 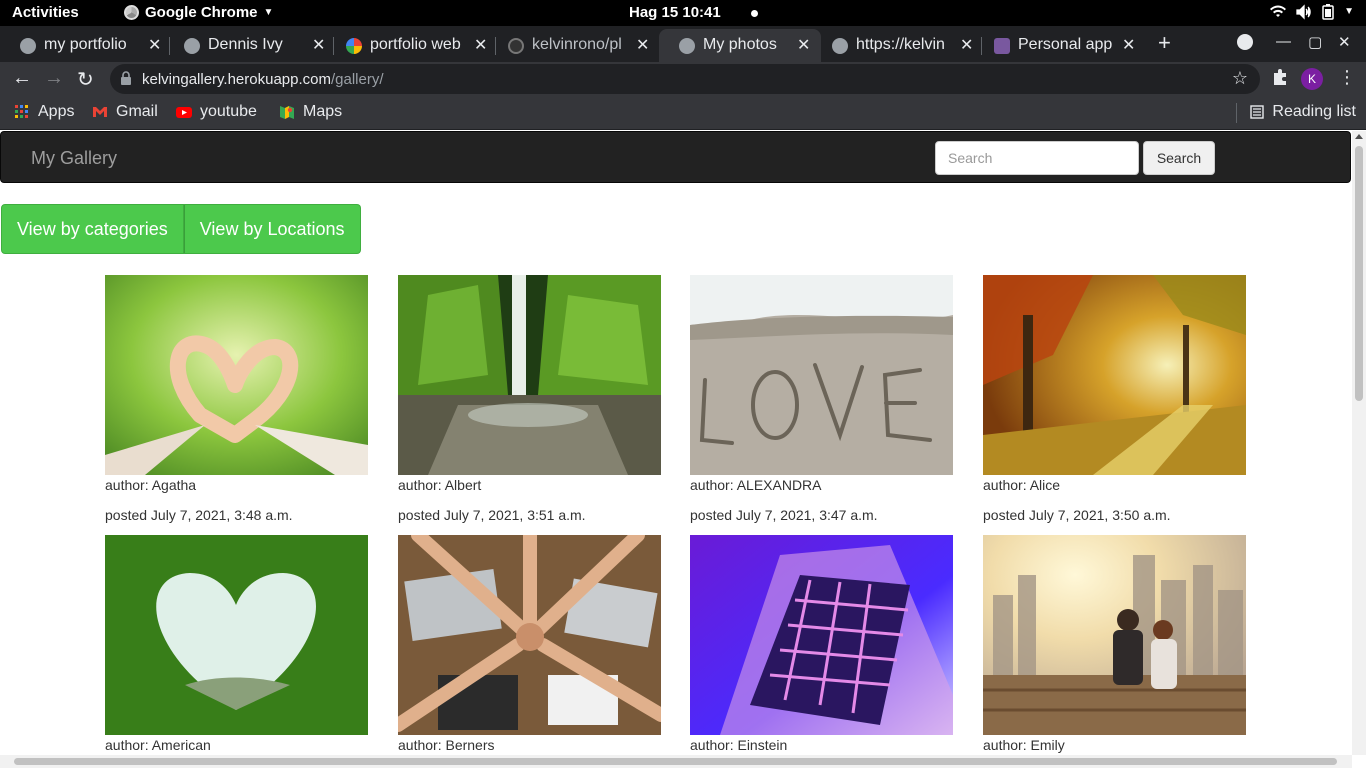 I want to click on photo-heart-leaves, so click(x=236, y=635).